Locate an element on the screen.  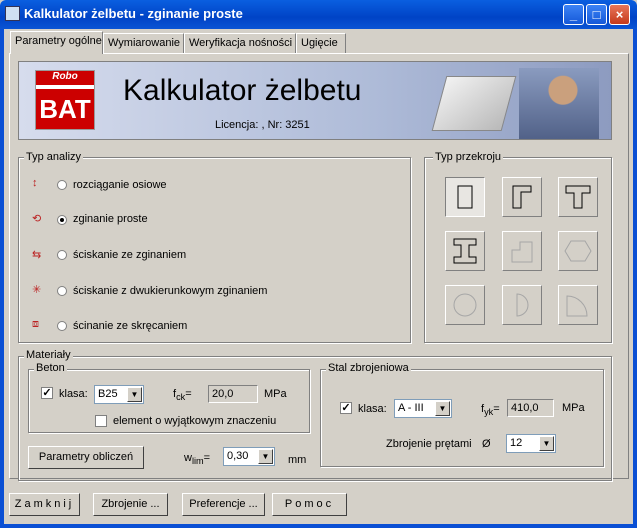
steel-group is located at coordinates (462, 418).